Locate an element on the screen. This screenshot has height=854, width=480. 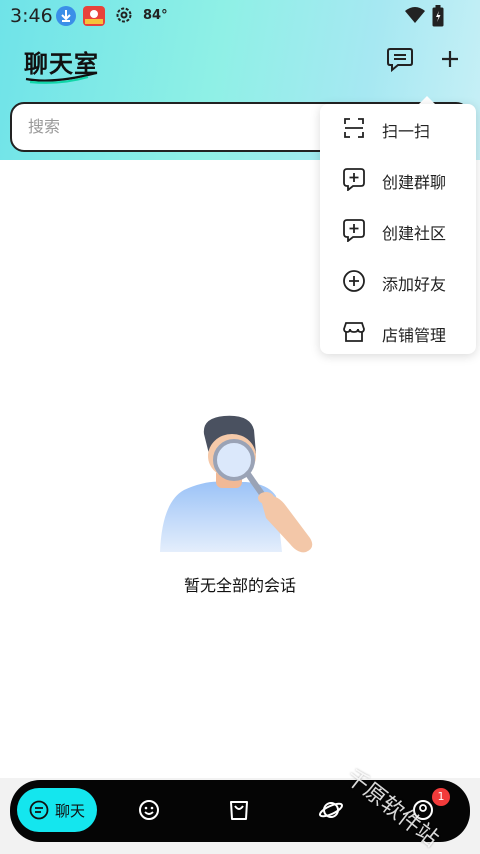
battery-icon is located at coordinates (438, 18).